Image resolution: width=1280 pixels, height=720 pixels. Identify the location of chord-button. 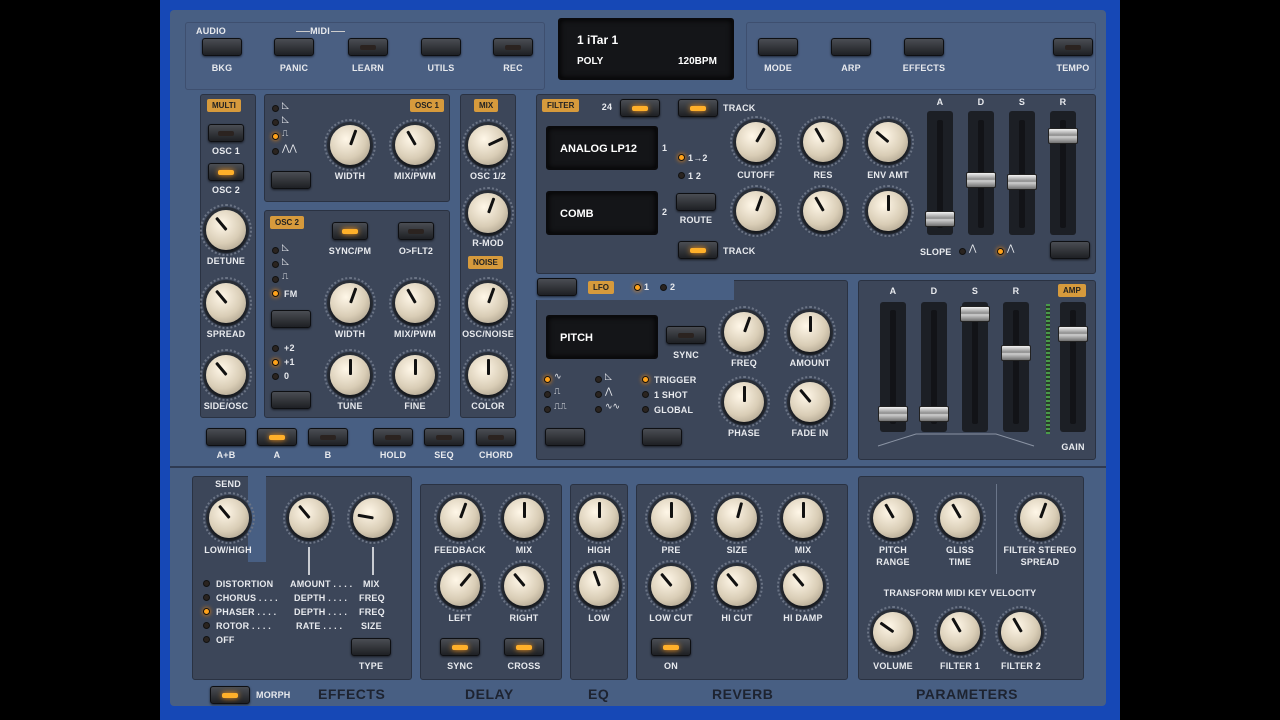
(496, 437).